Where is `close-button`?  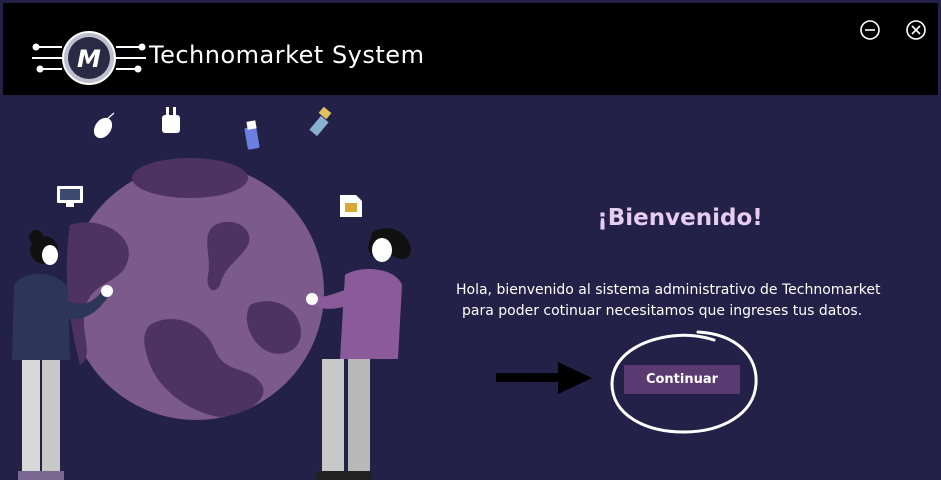 close-button is located at coordinates (916, 30).